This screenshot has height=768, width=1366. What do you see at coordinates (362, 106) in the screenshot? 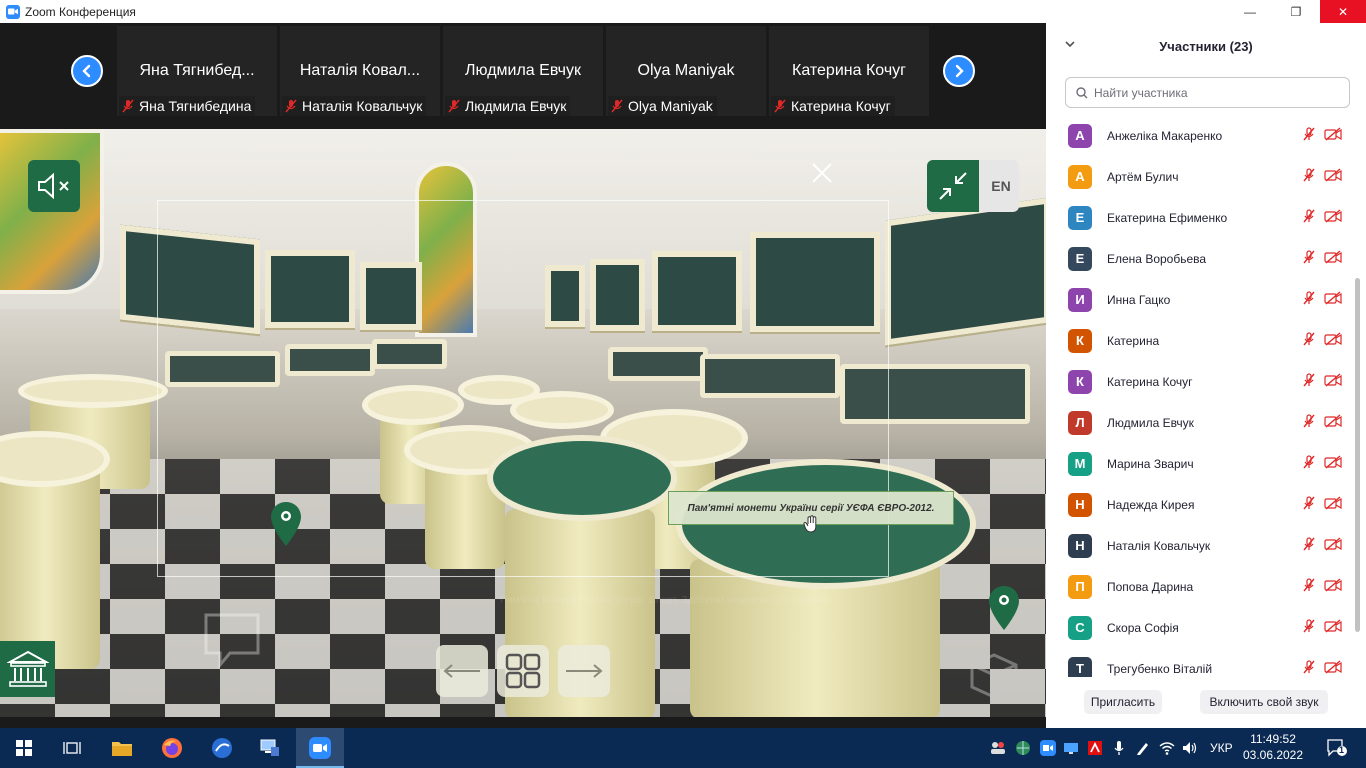
I see `tile-label-text: Наталія Ковальчук` at bounding box center [362, 106].